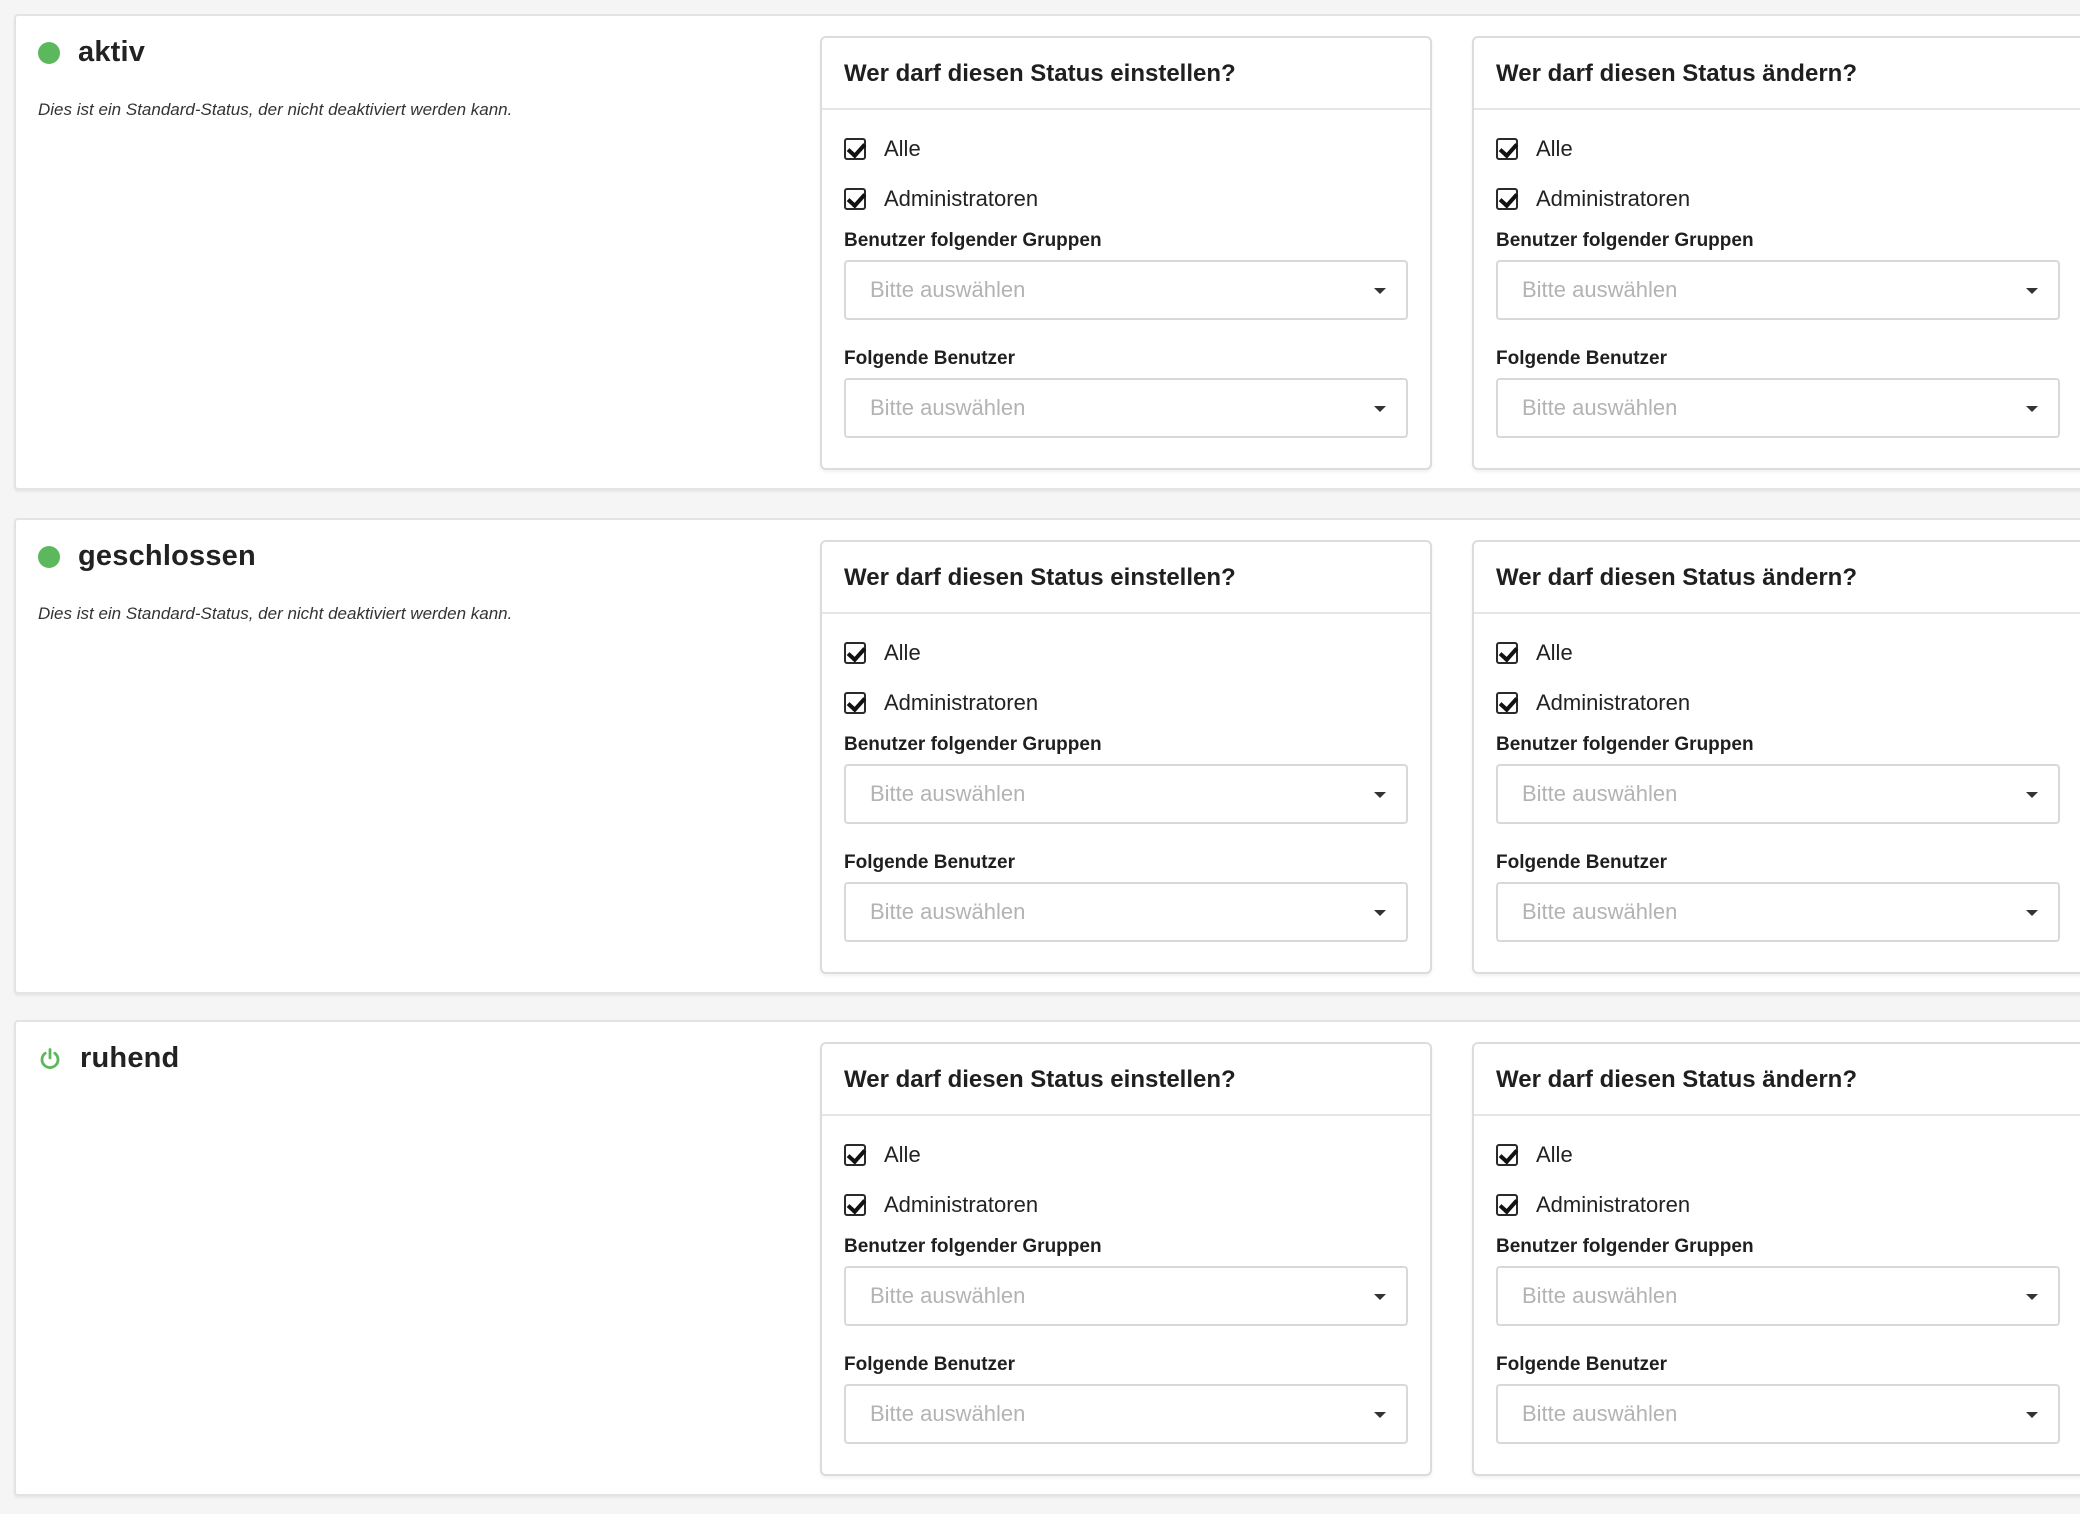  I want to click on status-header: ruhend, so click(108, 1058).